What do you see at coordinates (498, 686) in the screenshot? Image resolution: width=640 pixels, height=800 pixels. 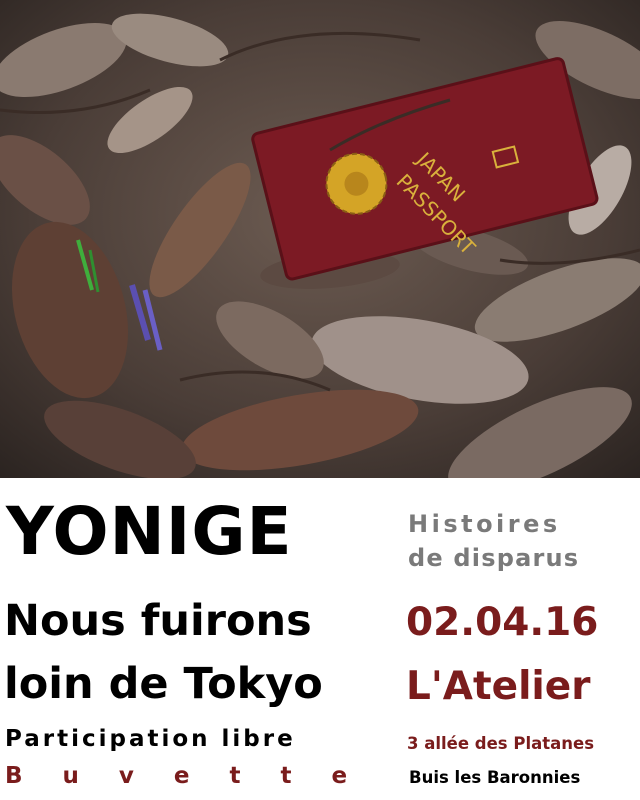 I see `event-venue: L'Atelier` at bounding box center [498, 686].